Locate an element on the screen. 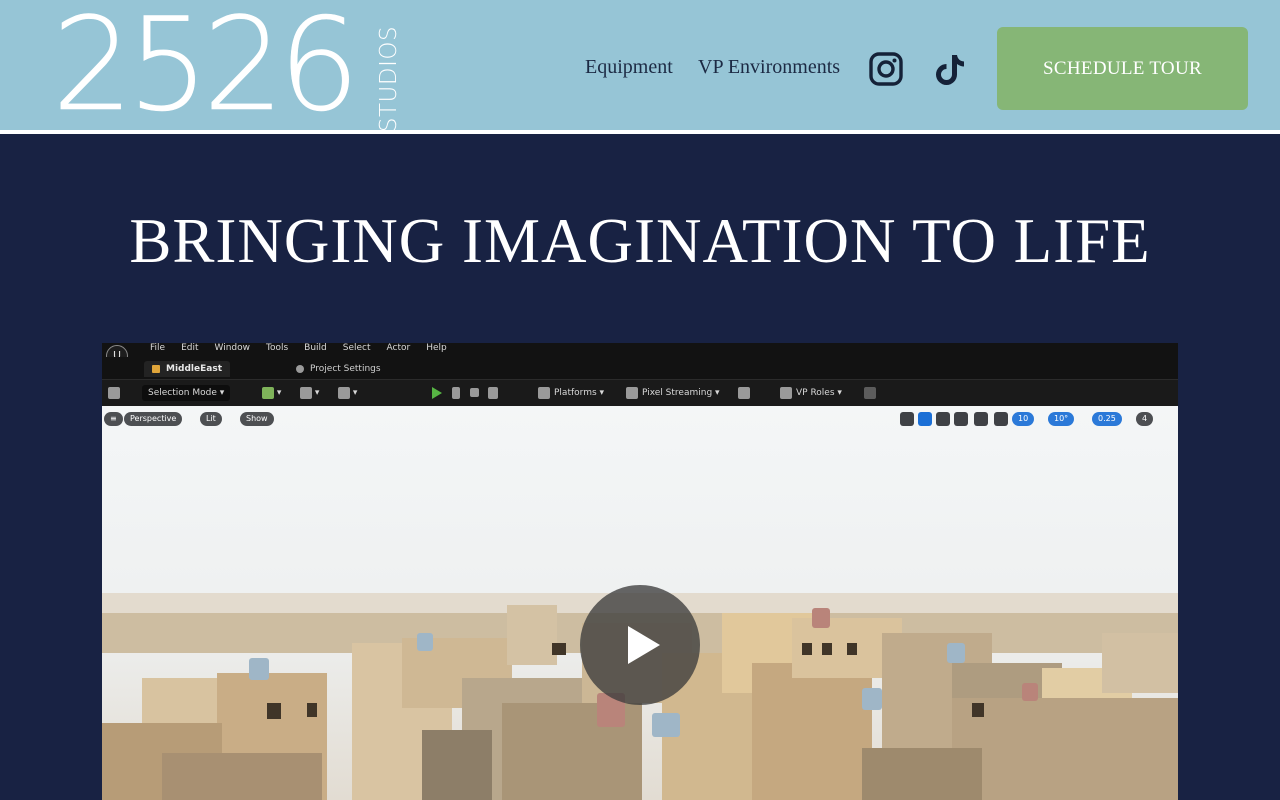 Image resolution: width=1280 pixels, height=800 pixels. selection-mode-dropdown: Selection Mode ▾ is located at coordinates (186, 393).